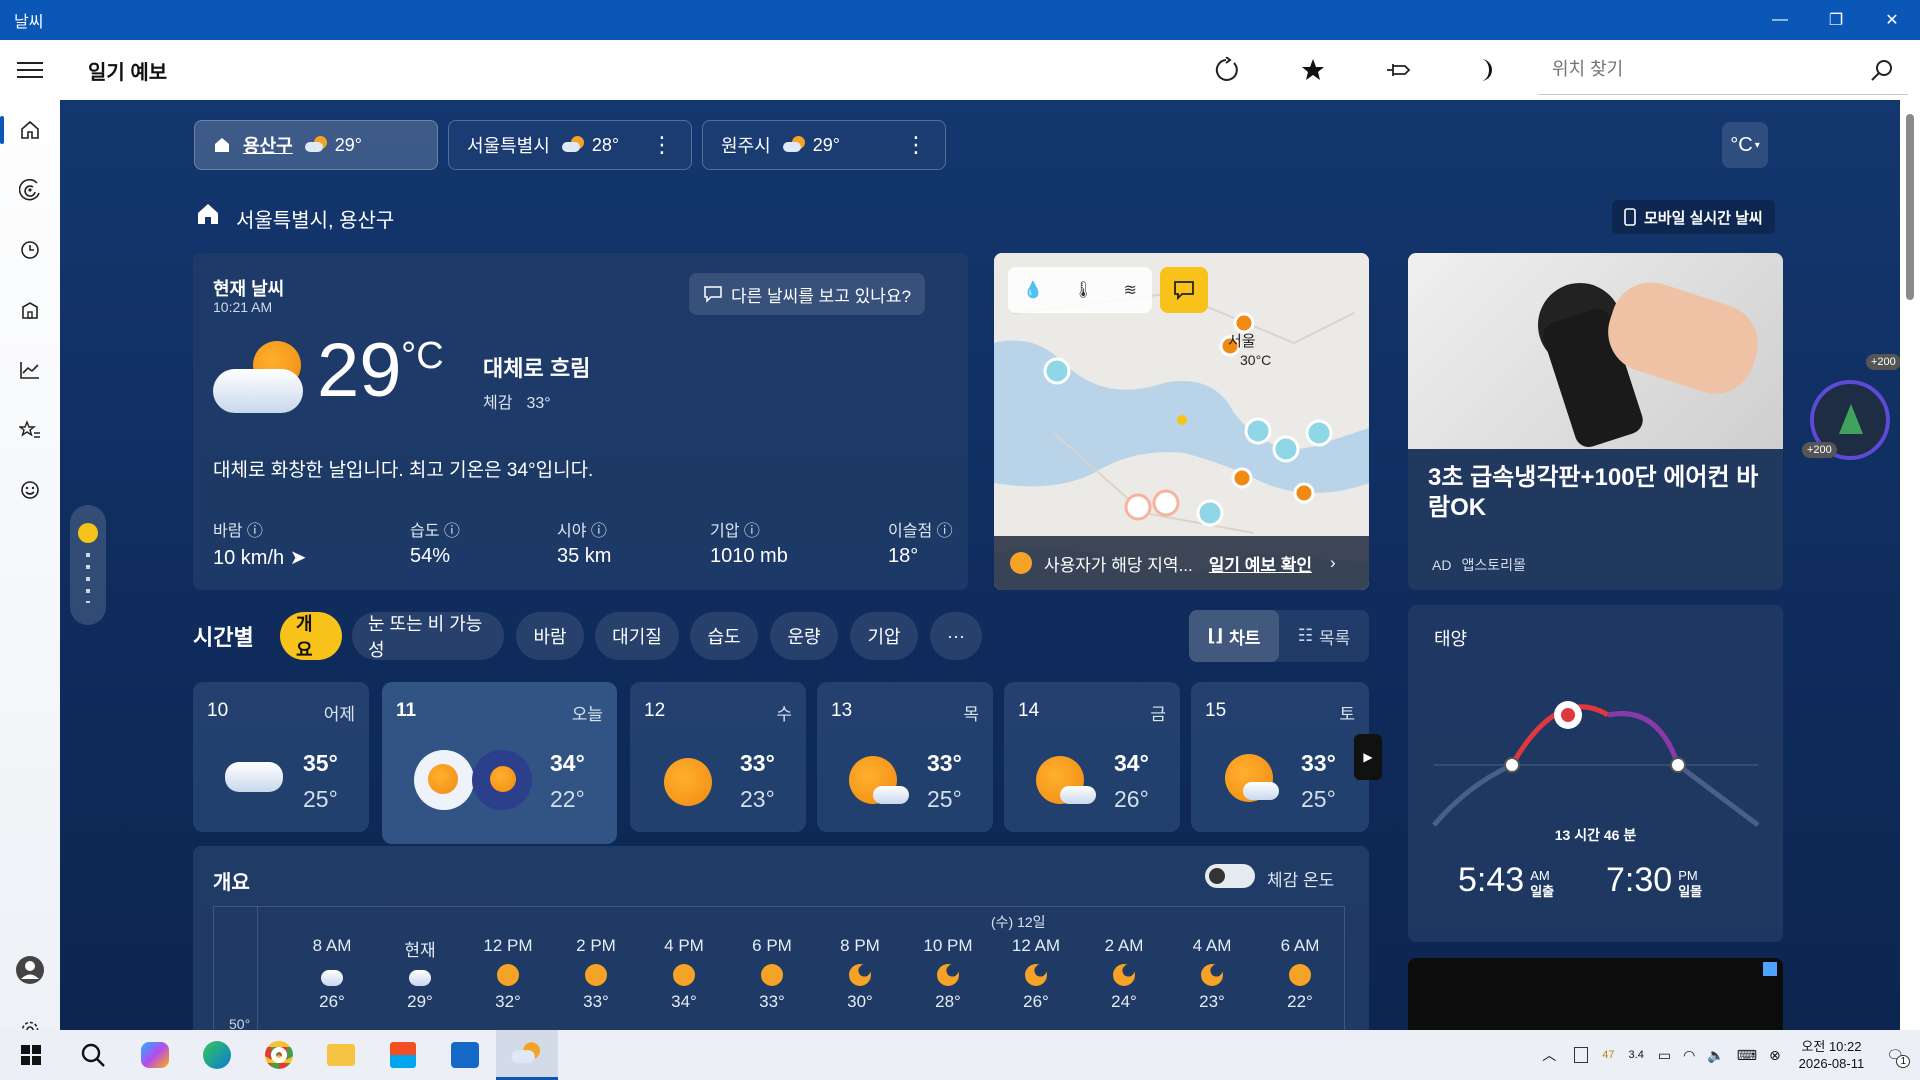 The width and height of the screenshot is (1920, 1080). What do you see at coordinates (637, 636) in the screenshot?
I see `chip-air-quality: 대기질` at bounding box center [637, 636].